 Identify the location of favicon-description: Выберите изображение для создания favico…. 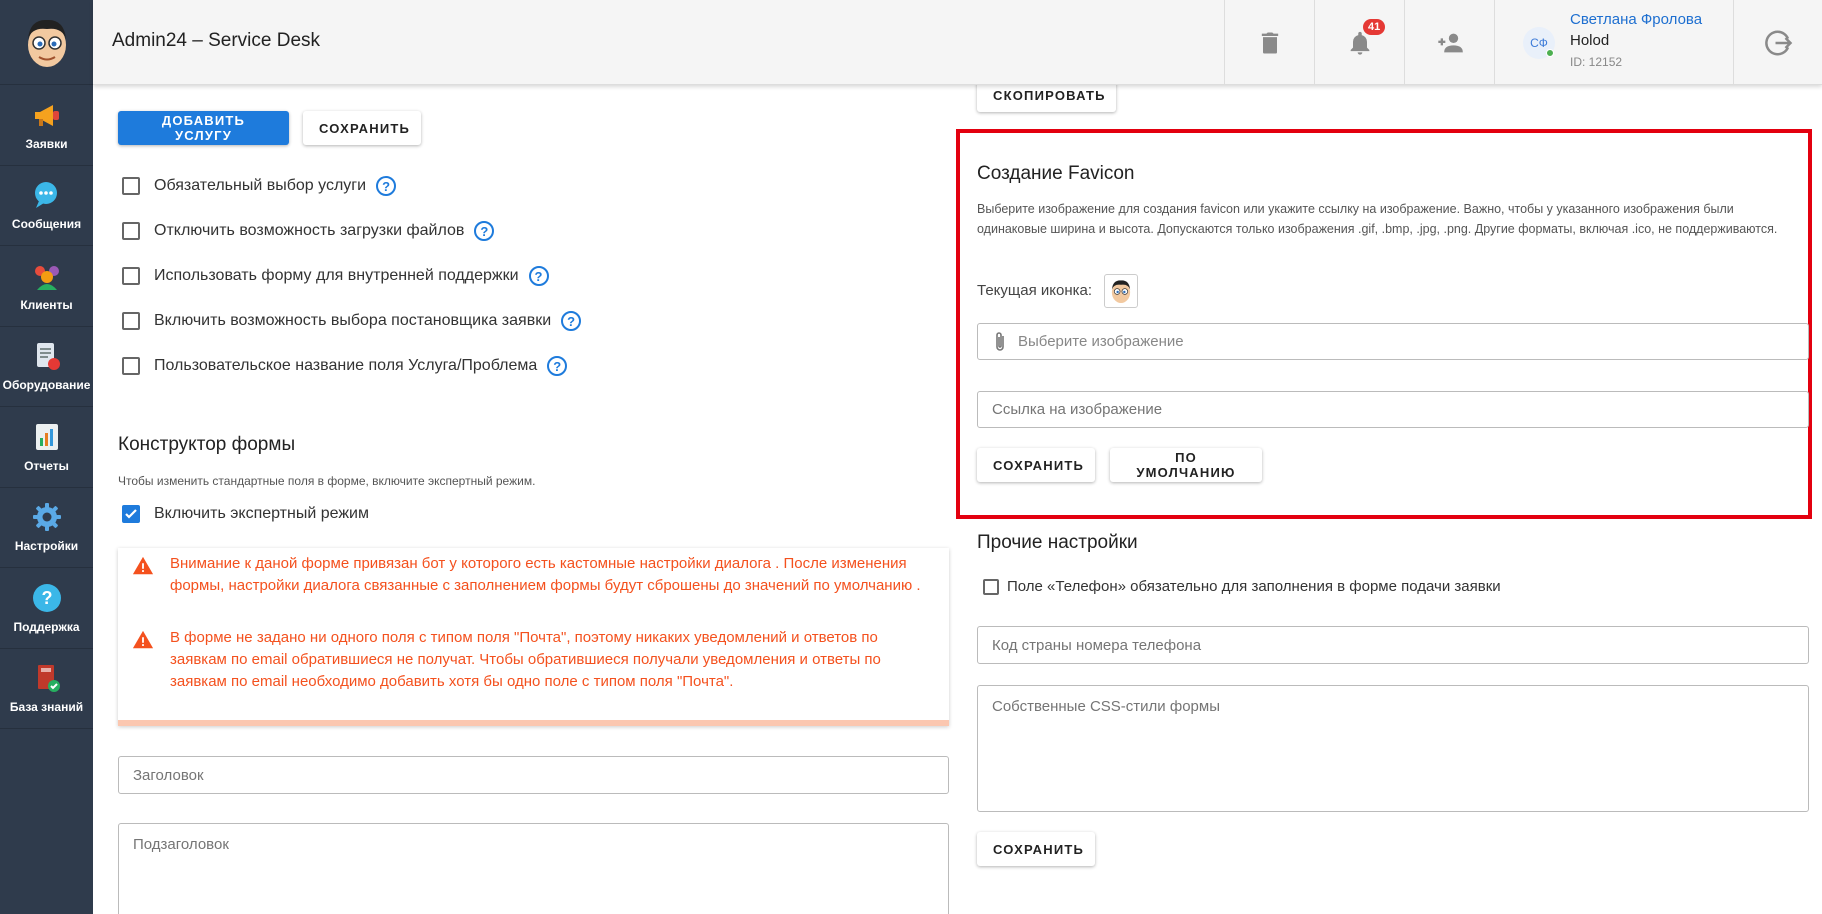
(1377, 219).